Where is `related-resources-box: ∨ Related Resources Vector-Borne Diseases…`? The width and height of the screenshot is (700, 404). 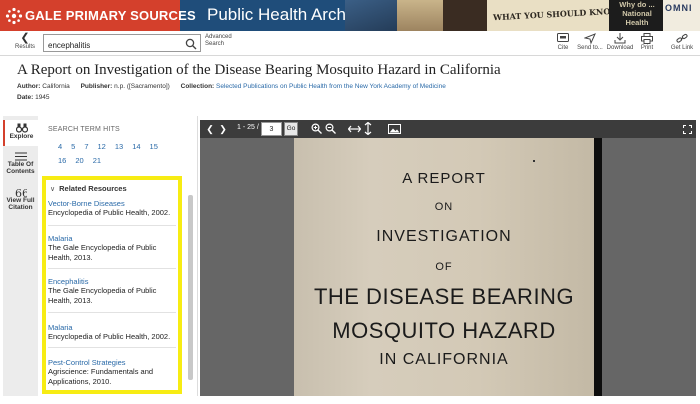
related-resources-box: ∨ Related Resources Vector-Borne Diseases… is located at coordinates (112, 285).